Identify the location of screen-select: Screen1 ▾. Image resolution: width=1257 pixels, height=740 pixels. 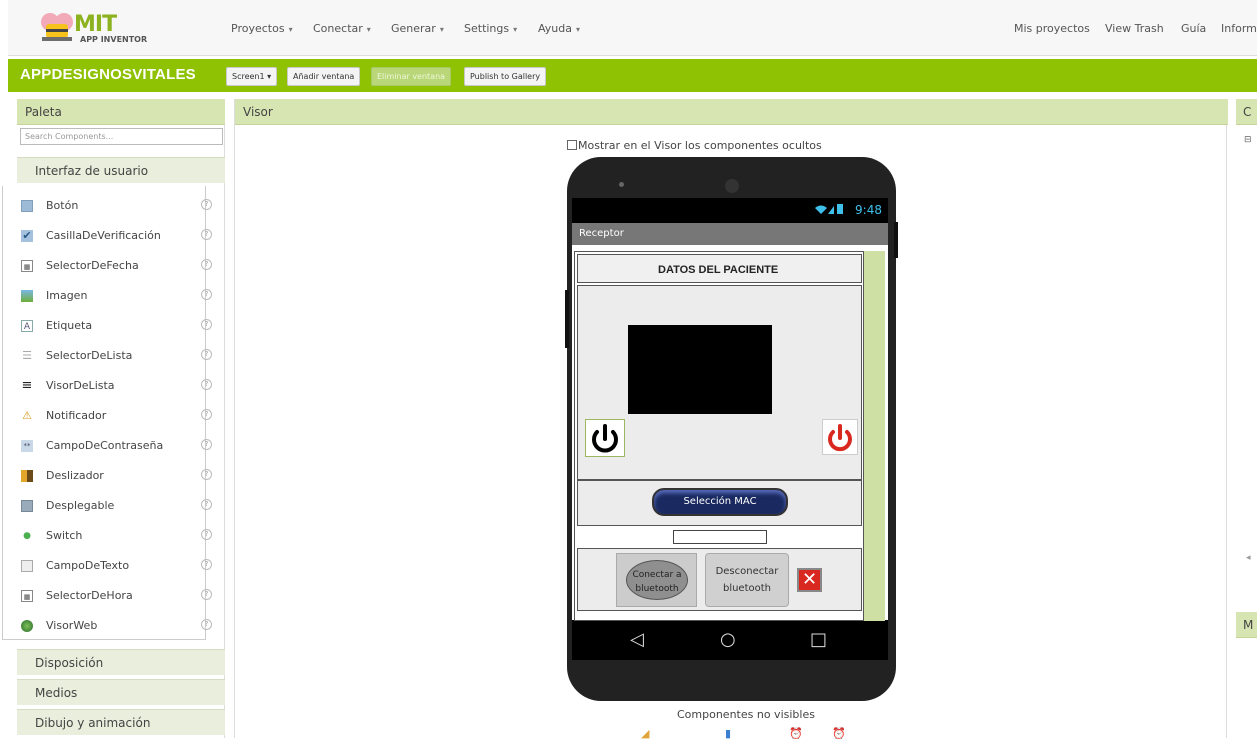
(252, 76).